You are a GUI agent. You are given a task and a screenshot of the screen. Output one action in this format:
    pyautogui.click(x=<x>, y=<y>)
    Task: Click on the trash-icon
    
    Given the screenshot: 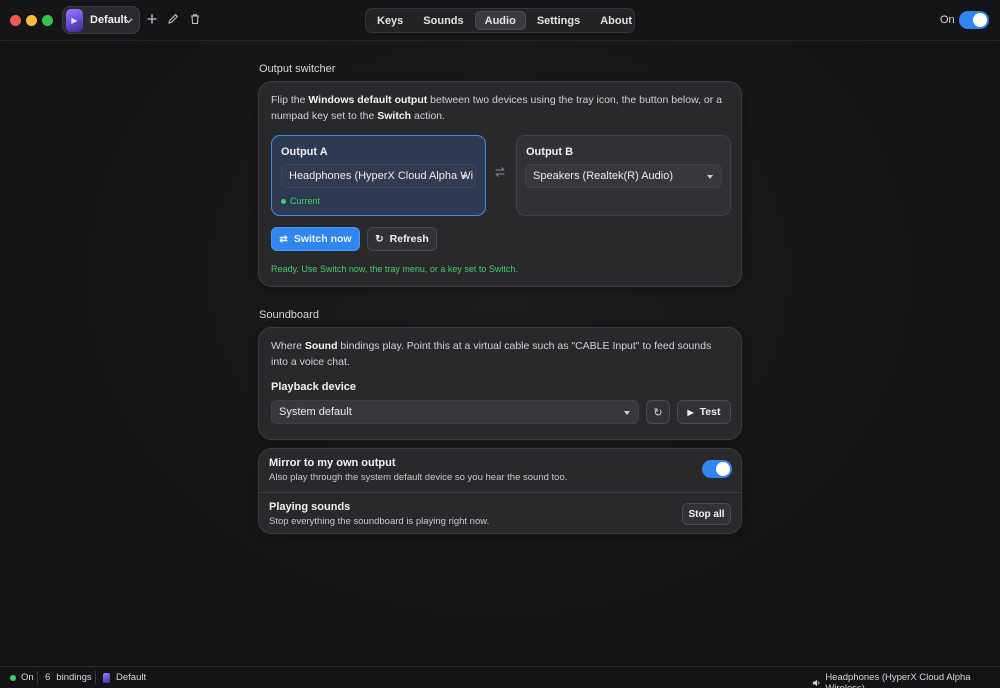 What is the action you would take?
    pyautogui.click(x=195, y=19)
    